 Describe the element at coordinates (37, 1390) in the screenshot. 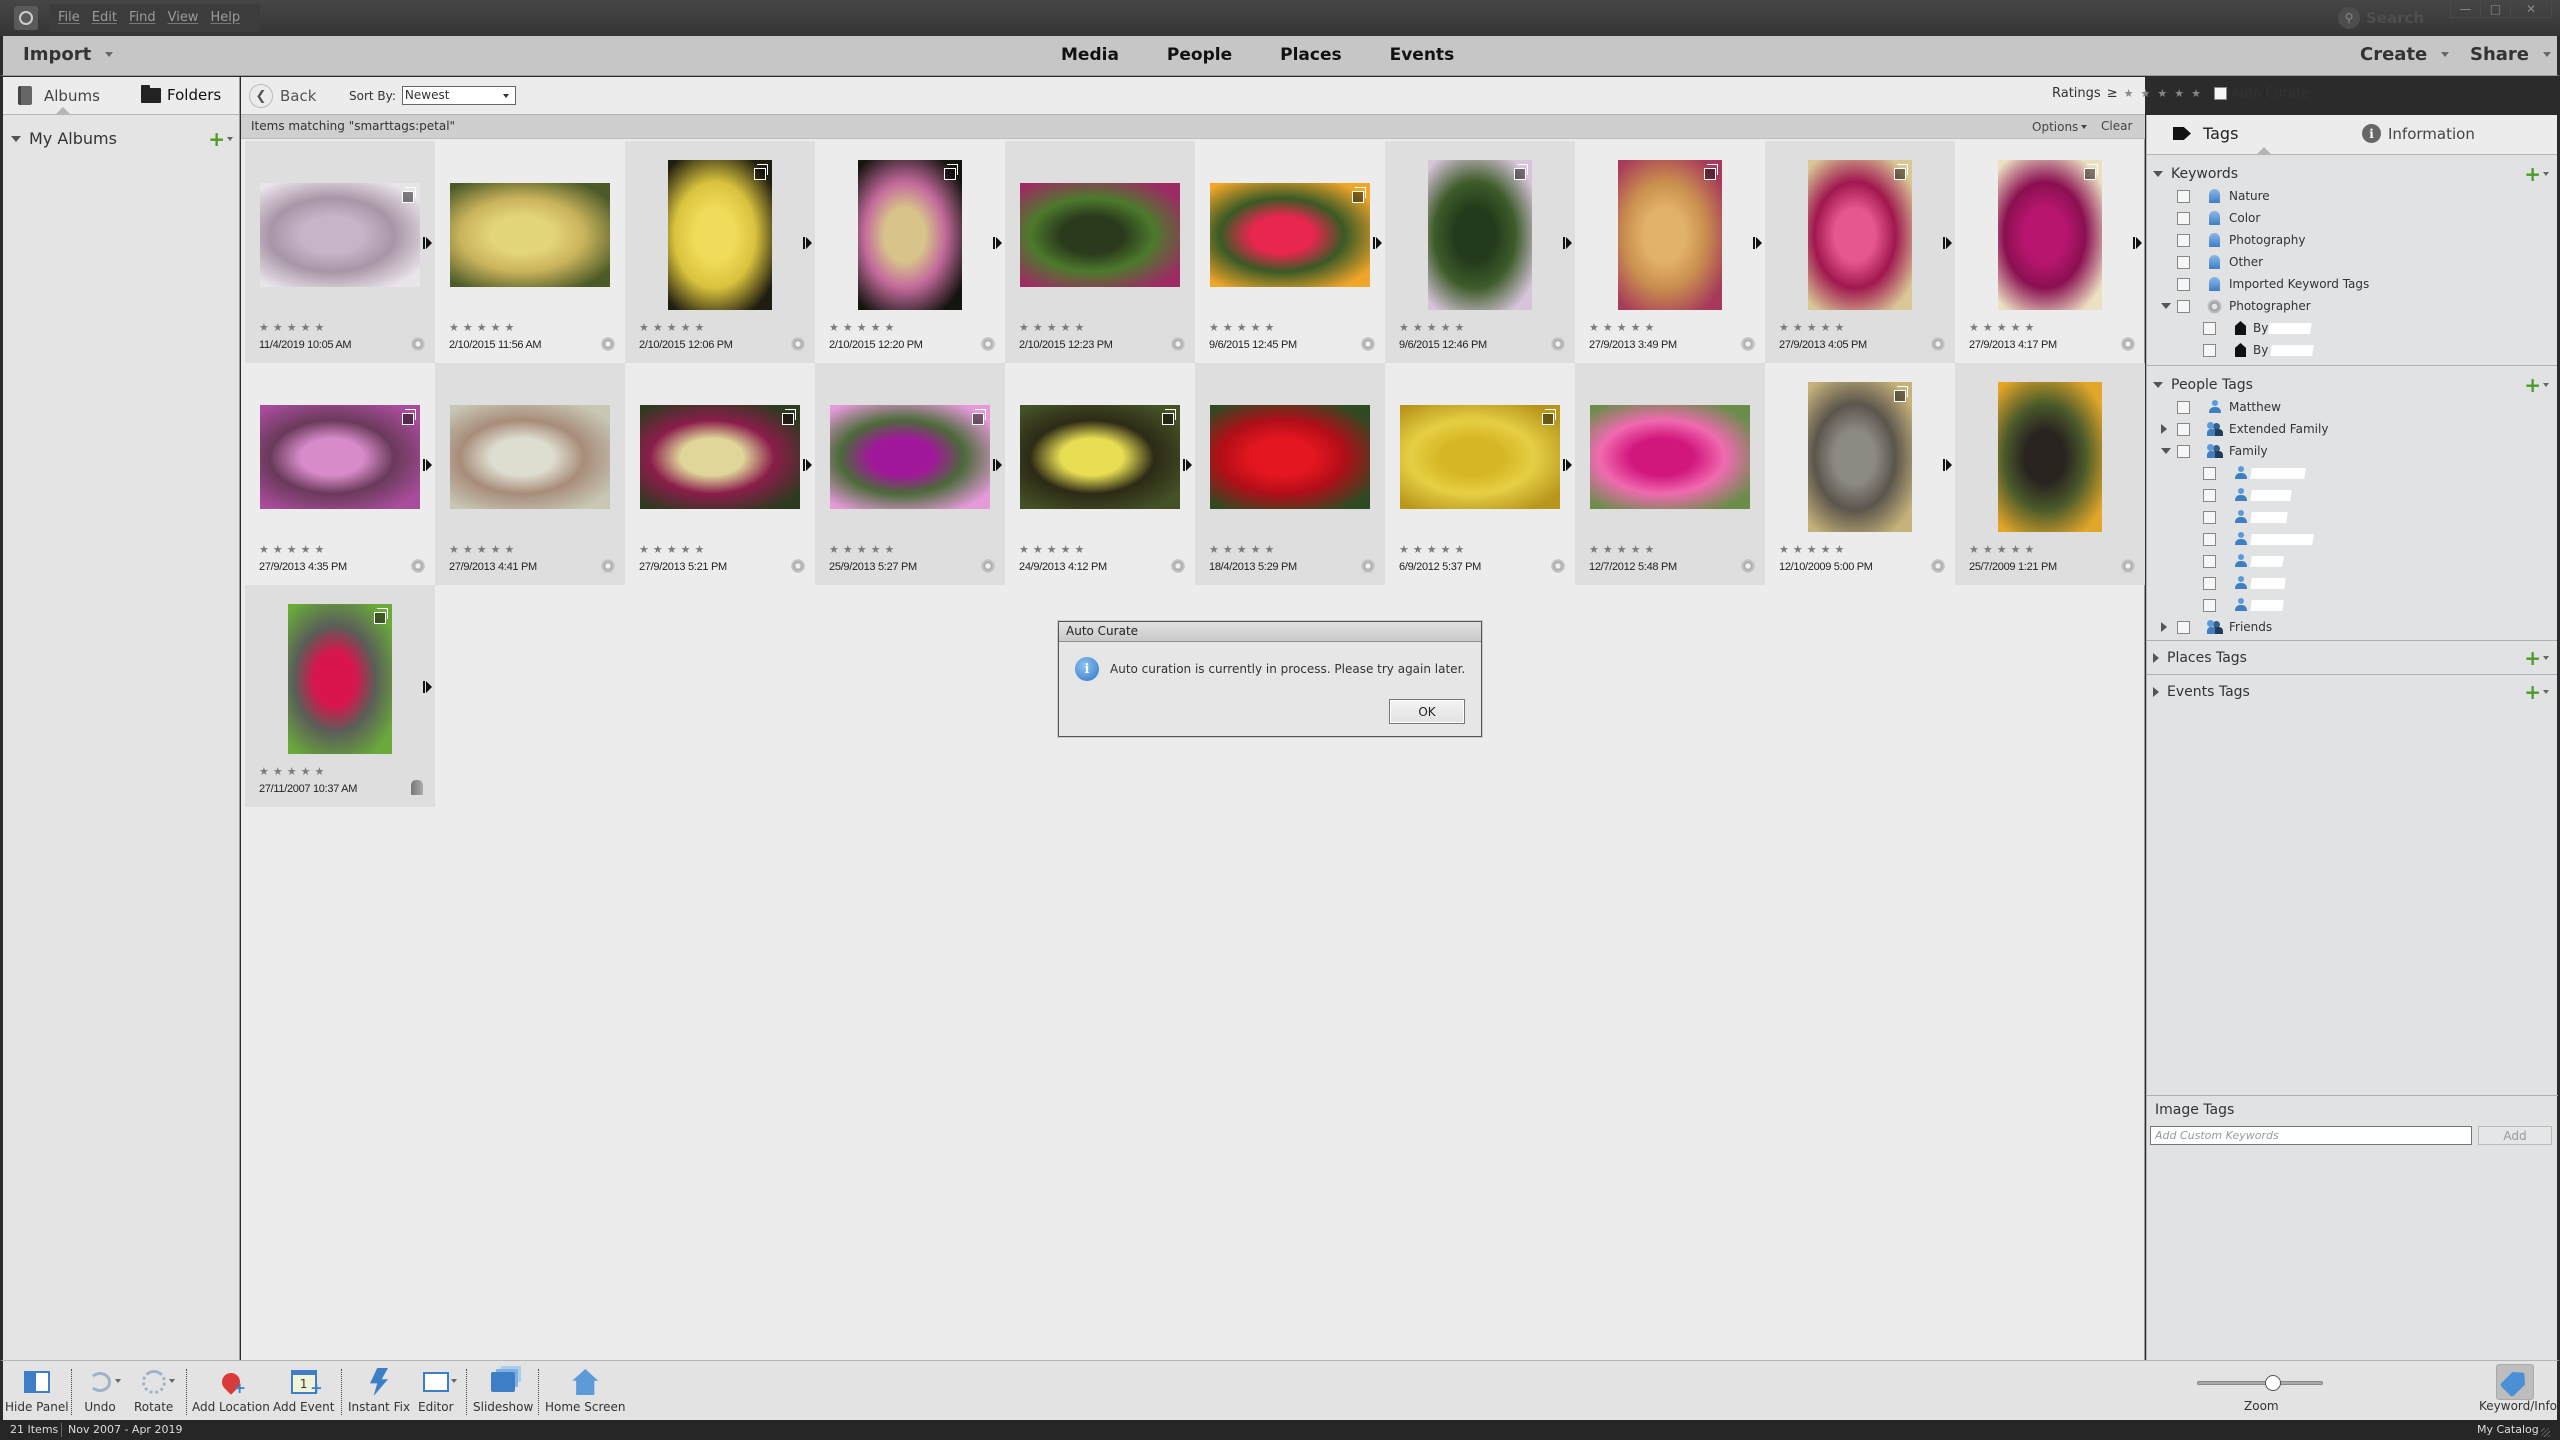

I see `hide-panel-button: Hide Panel` at that location.